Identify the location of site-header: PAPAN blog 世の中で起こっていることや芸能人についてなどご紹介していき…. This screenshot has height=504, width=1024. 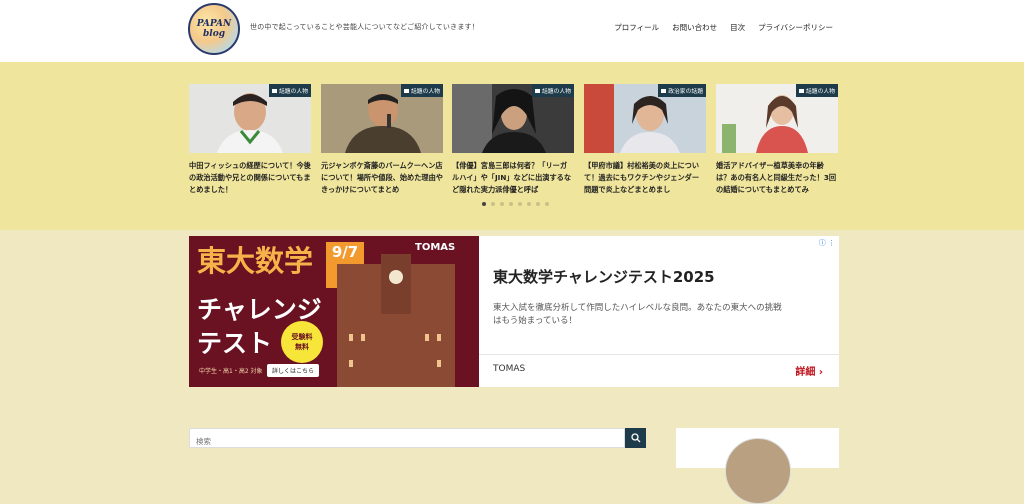
(512, 31).